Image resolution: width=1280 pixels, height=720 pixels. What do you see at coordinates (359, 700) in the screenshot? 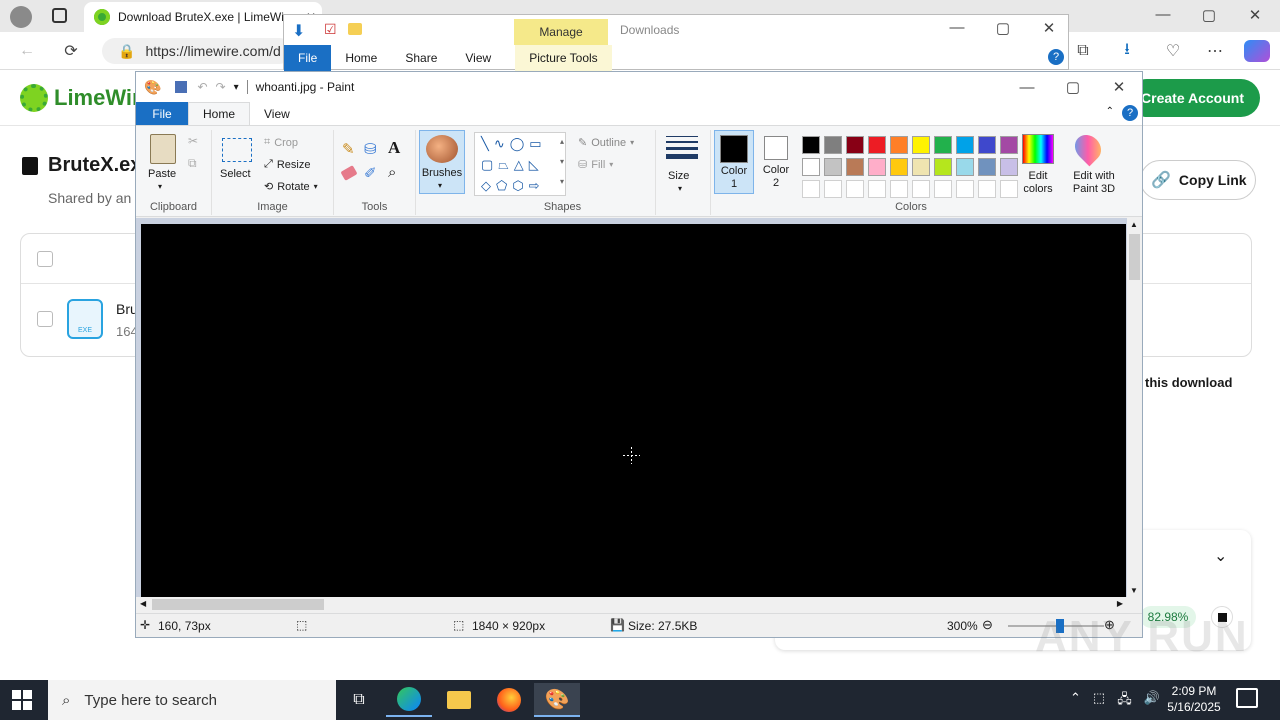
I see `task-view-icon: ⧉` at bounding box center [359, 700].